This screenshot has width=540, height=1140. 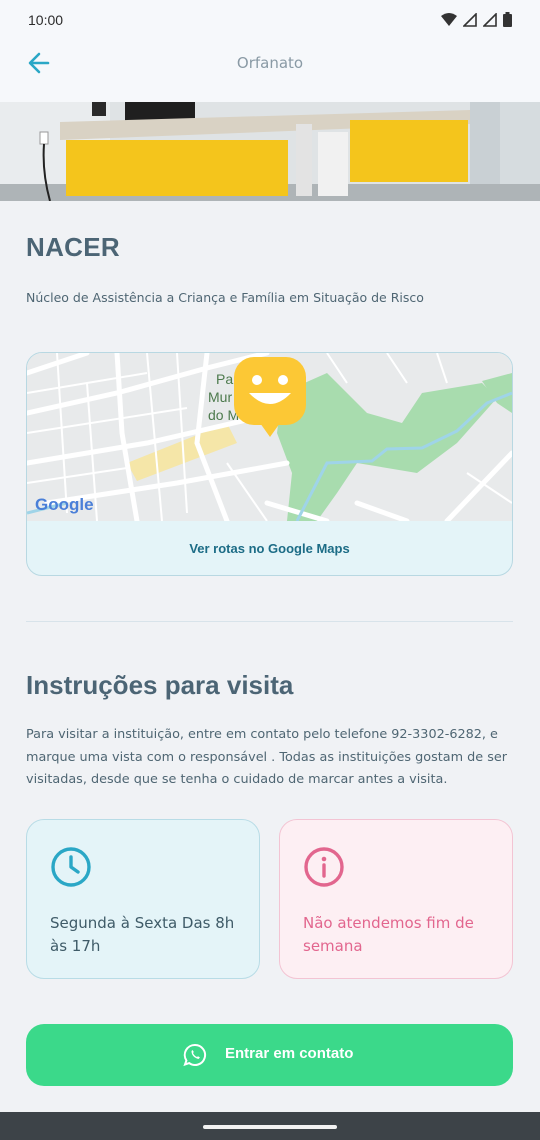 I want to click on home-handle, so click(x=270, y=1127).